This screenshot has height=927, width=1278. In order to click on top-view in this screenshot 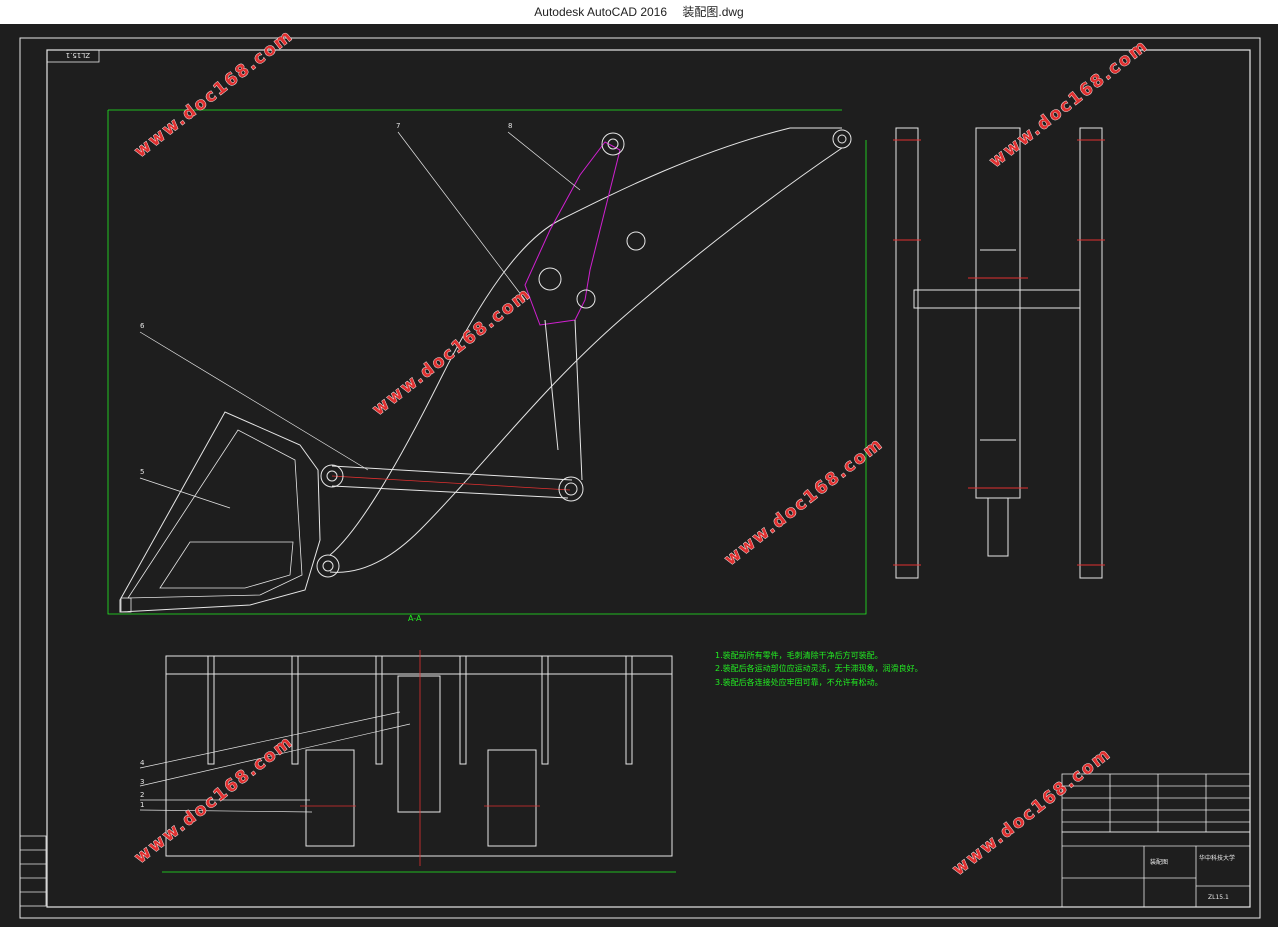, I will do `click(407, 761)`.